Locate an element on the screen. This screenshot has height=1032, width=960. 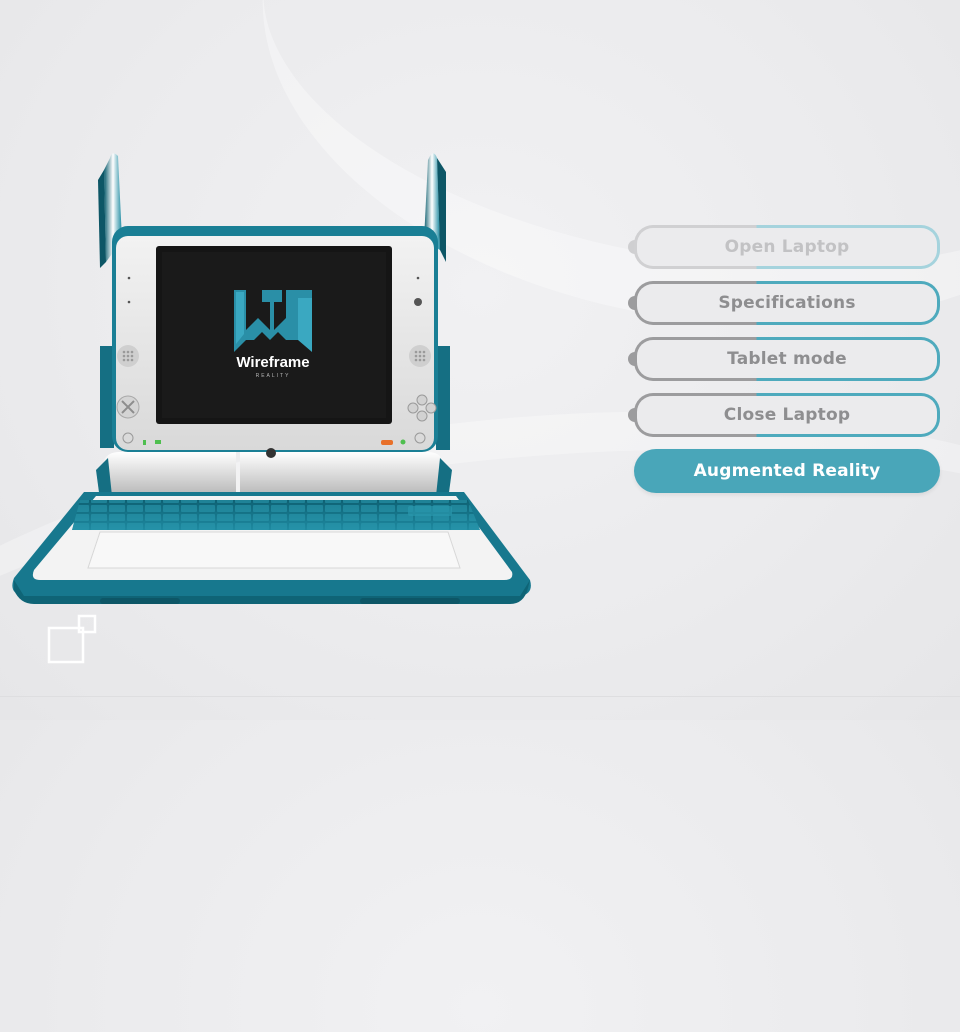
svg-text: REALITY is located at coordinates (273, 376).